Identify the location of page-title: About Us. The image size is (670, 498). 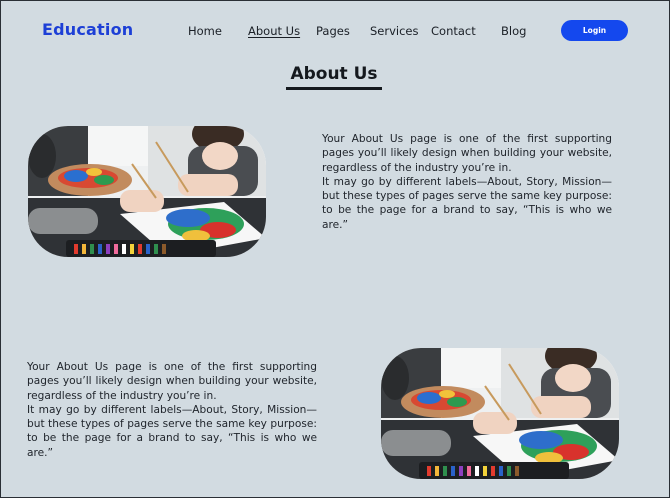
(334, 74).